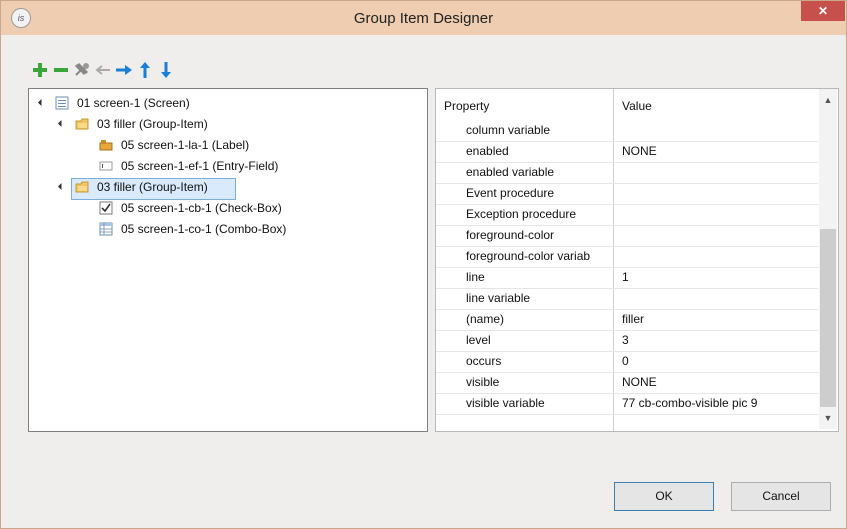 The image size is (847, 529). I want to click on property-row: level 3, so click(627, 341).